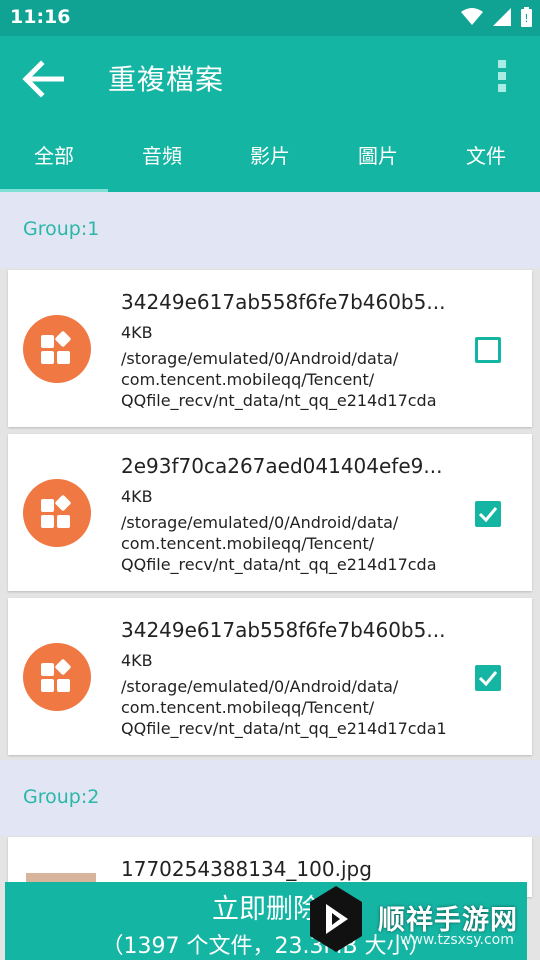  I want to click on app-bar: 重複檔案, so click(270, 79).